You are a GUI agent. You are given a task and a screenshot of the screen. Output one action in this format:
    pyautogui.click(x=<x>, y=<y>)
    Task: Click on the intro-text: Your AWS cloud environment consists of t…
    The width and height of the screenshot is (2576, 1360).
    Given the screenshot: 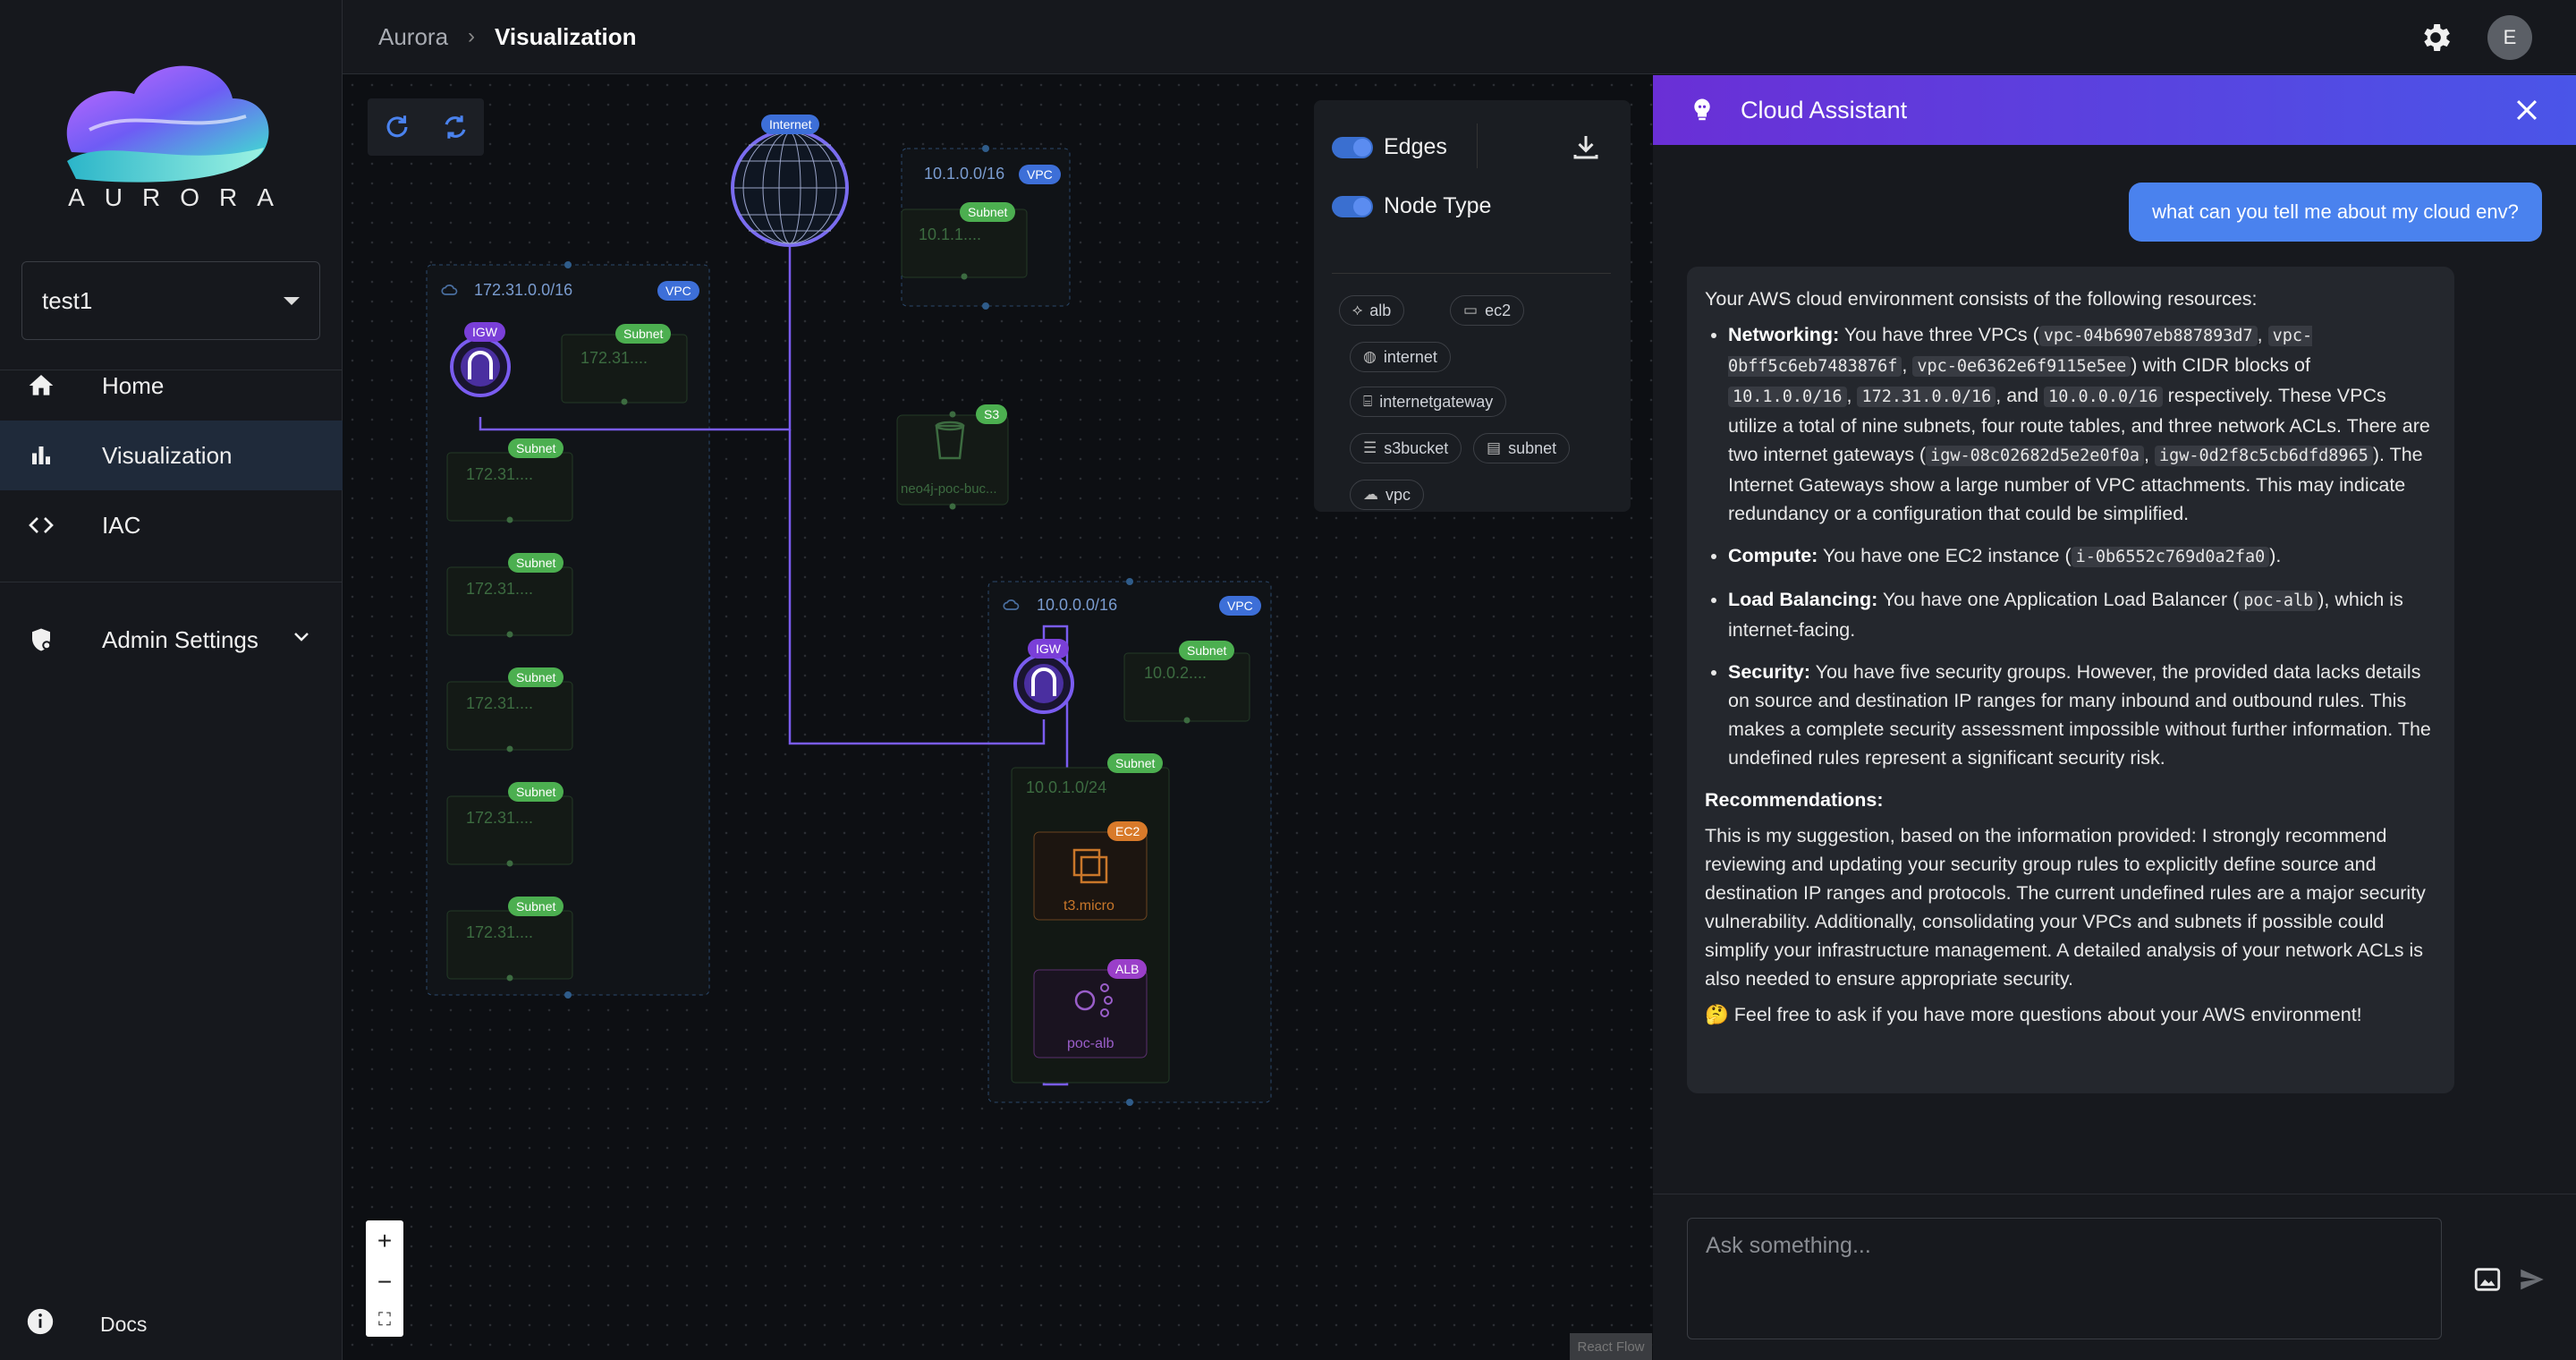 What is the action you would take?
    pyautogui.click(x=1981, y=299)
    